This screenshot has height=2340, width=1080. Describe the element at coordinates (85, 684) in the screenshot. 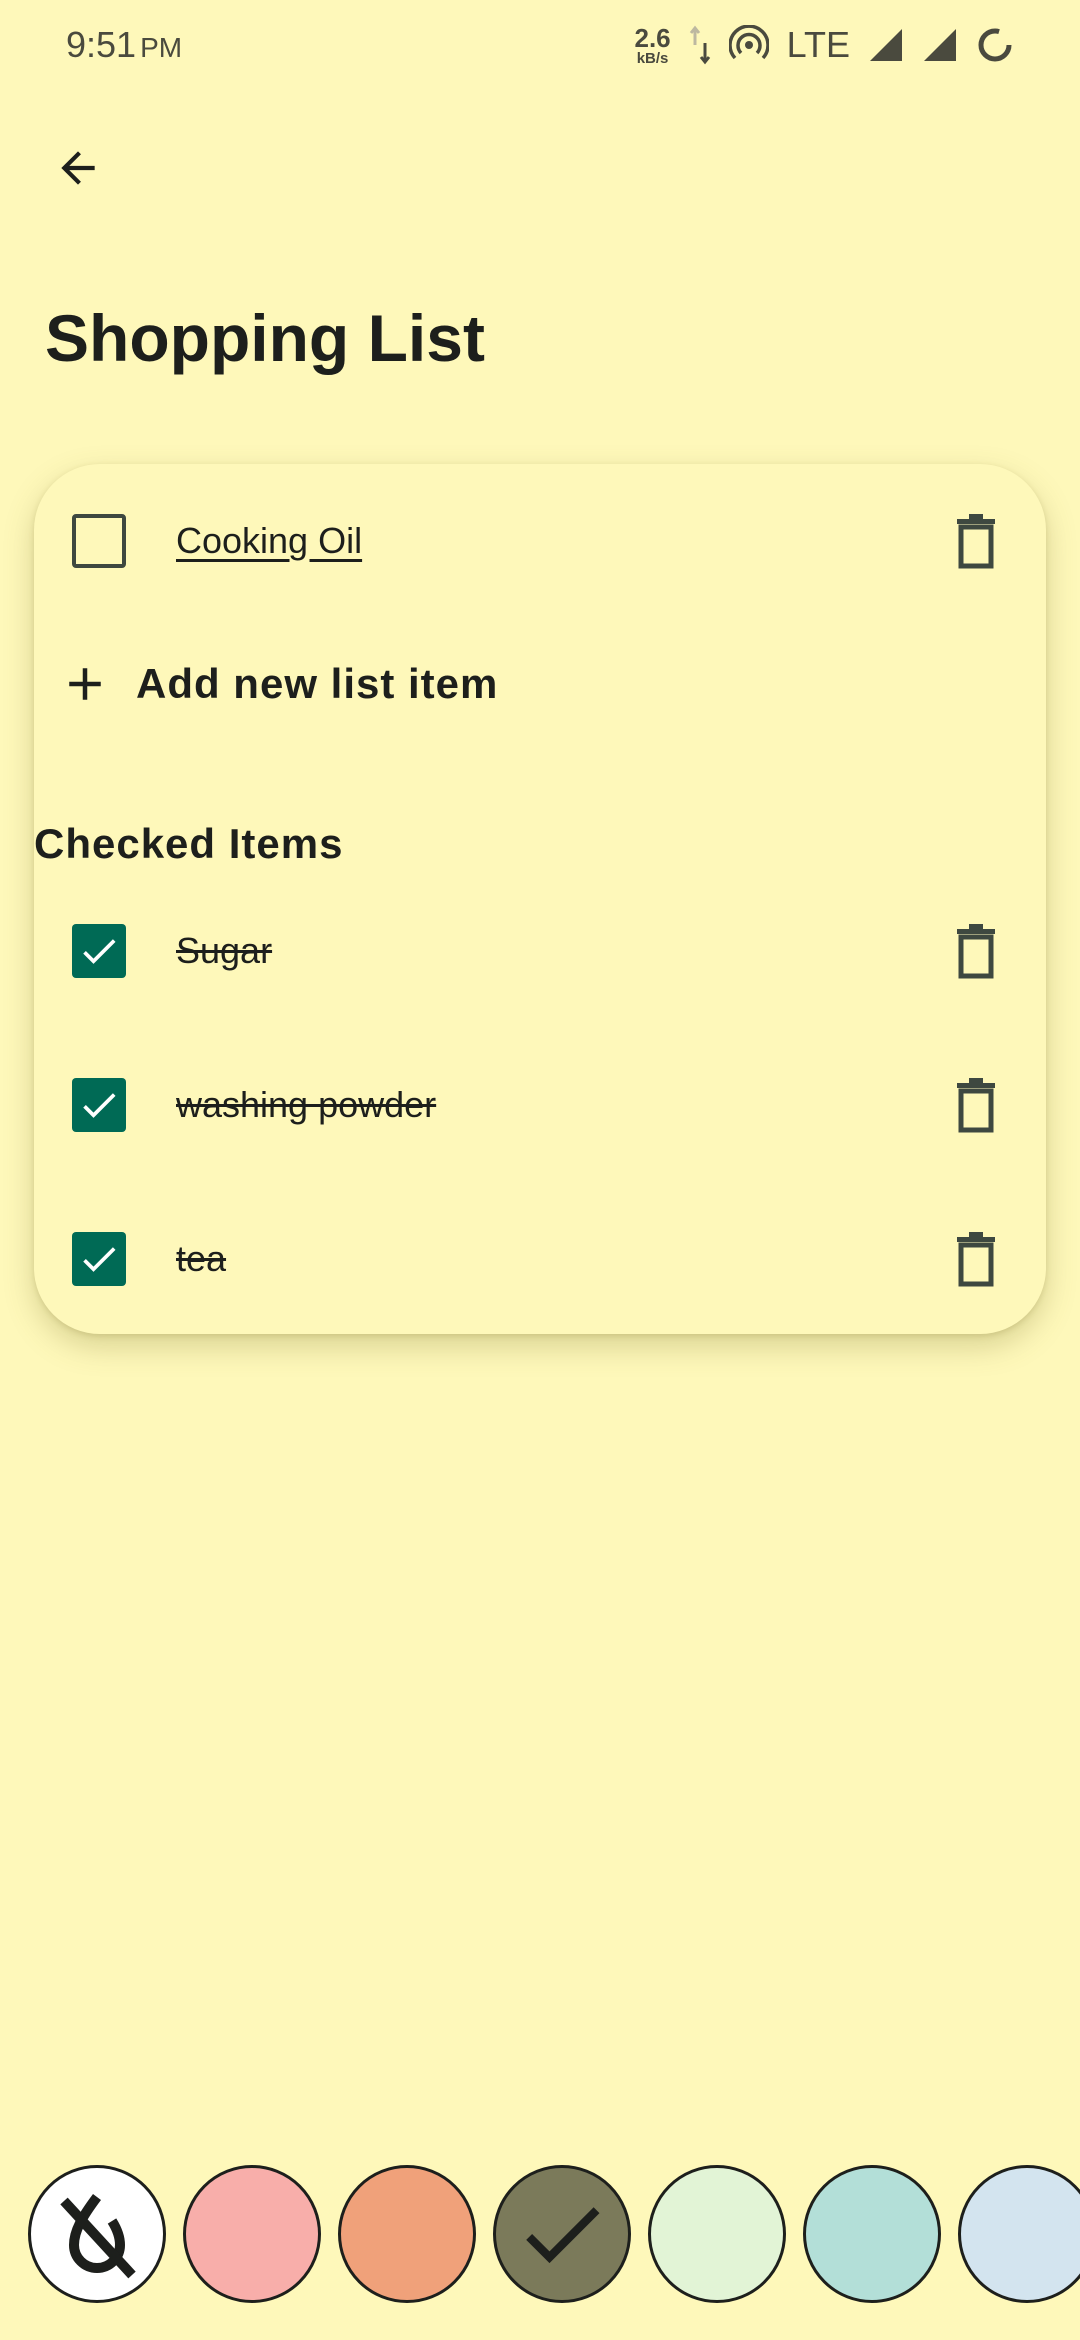

I see `plus-icon` at that location.